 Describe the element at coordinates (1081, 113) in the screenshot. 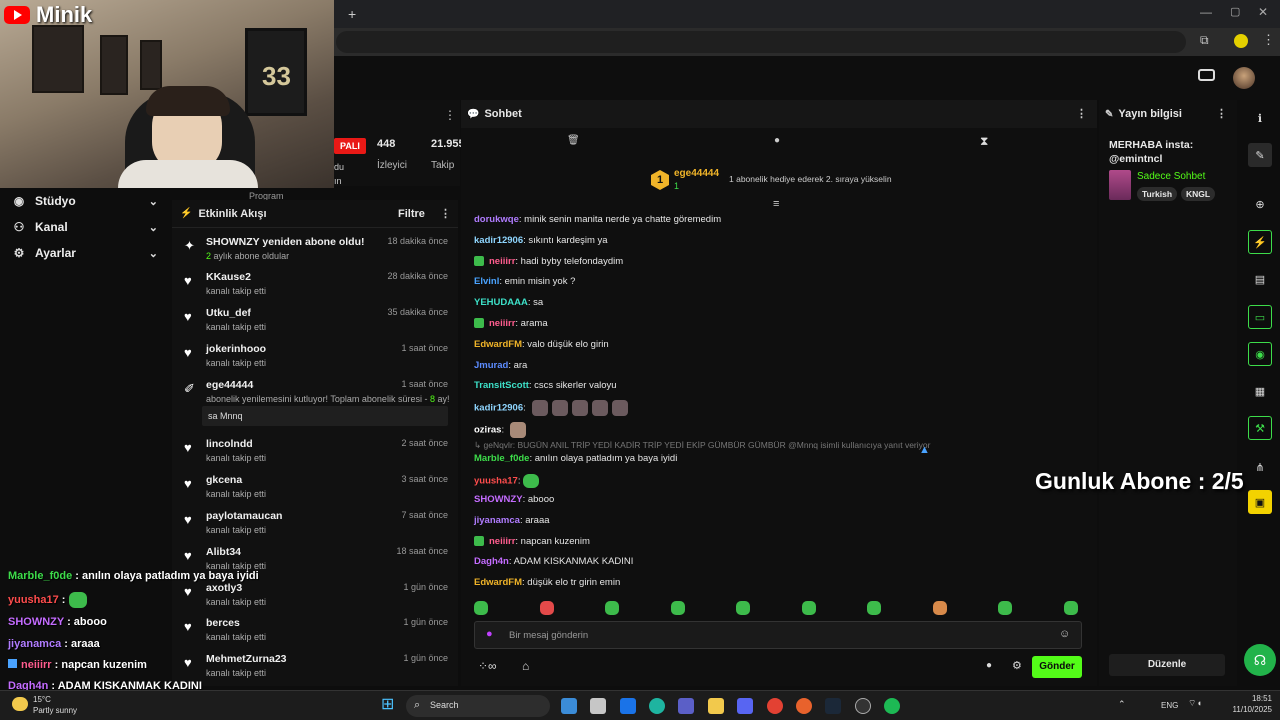

I see `chat-menu-icon: ⋮` at that location.